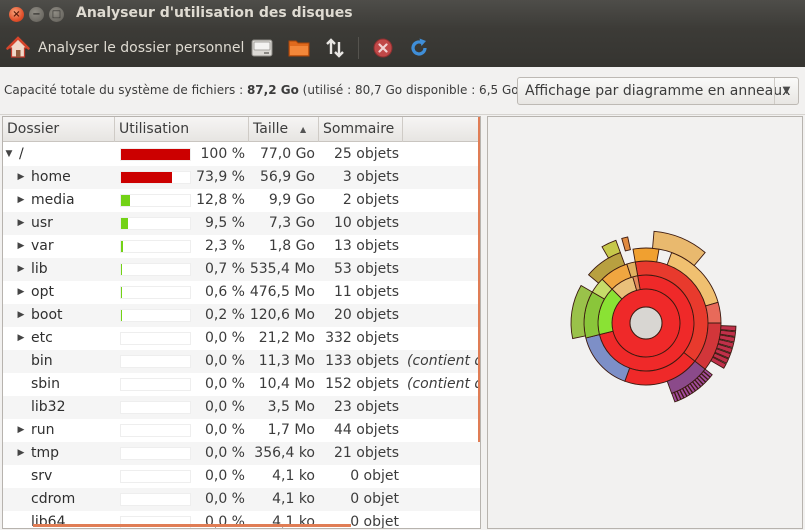 The width and height of the screenshot is (805, 530). I want to click on tree-row: lib32 0,0 % 3,5 Mo 23 objets, so click(241, 407).